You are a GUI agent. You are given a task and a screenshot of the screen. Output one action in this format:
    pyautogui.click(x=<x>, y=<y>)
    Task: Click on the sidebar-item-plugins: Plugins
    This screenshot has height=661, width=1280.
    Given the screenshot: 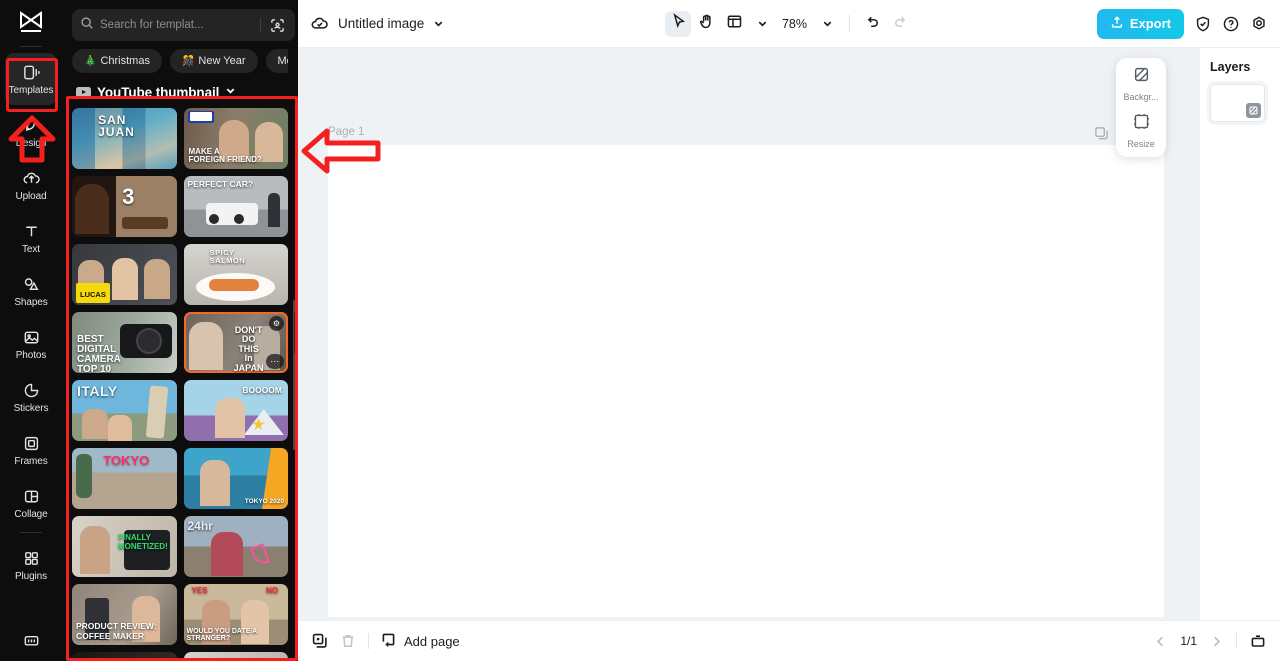 What is the action you would take?
    pyautogui.click(x=31, y=565)
    